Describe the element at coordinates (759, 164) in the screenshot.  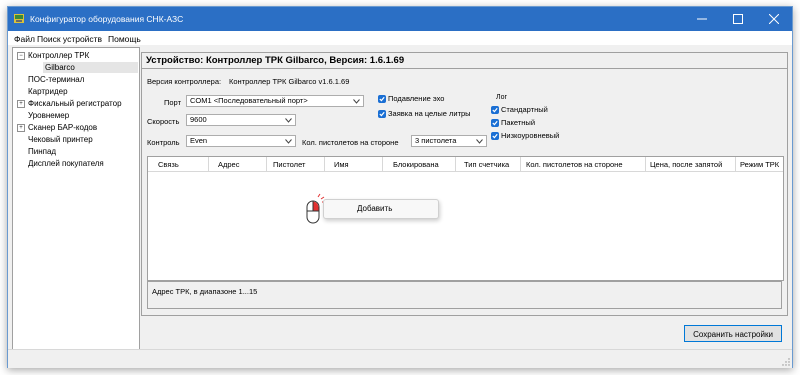
I see `column-header-dispenser-mode: Режим ТРК` at that location.